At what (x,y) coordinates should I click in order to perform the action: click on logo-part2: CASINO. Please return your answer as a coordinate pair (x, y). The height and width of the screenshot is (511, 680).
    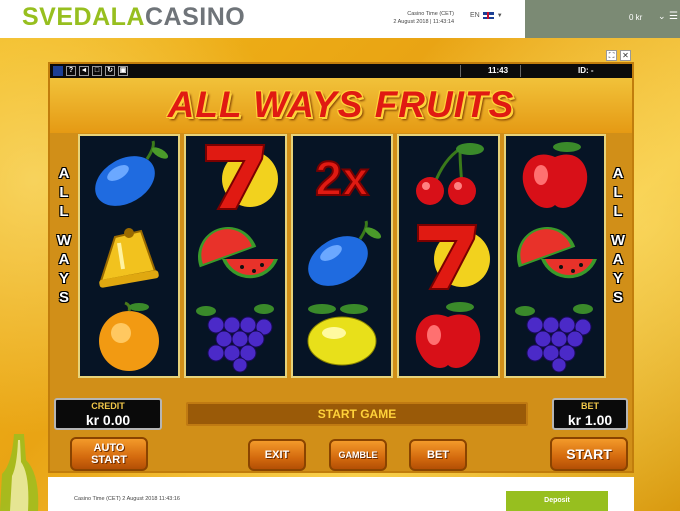
    Looking at the image, I should click on (195, 17).